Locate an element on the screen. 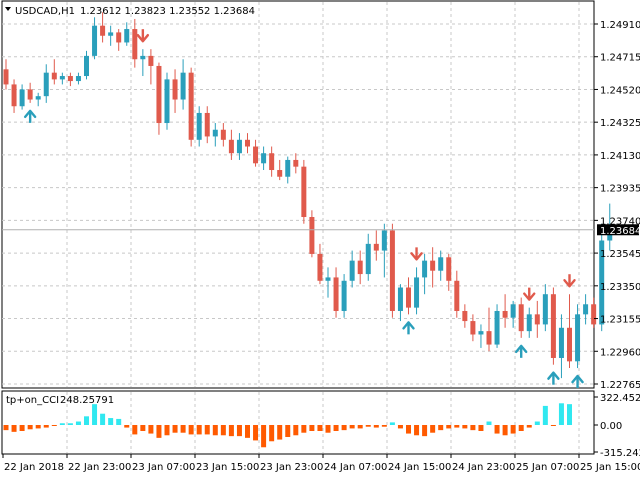 Image resolution: width=640 pixels, height=480 pixels. sell-arrow-icon is located at coordinates (569, 281).